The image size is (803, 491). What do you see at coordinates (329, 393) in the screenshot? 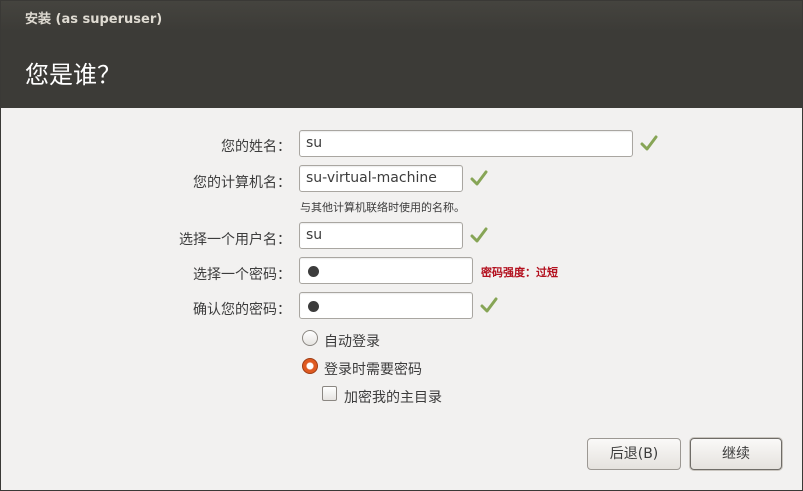
I see `encrypt-home-checkbox` at bounding box center [329, 393].